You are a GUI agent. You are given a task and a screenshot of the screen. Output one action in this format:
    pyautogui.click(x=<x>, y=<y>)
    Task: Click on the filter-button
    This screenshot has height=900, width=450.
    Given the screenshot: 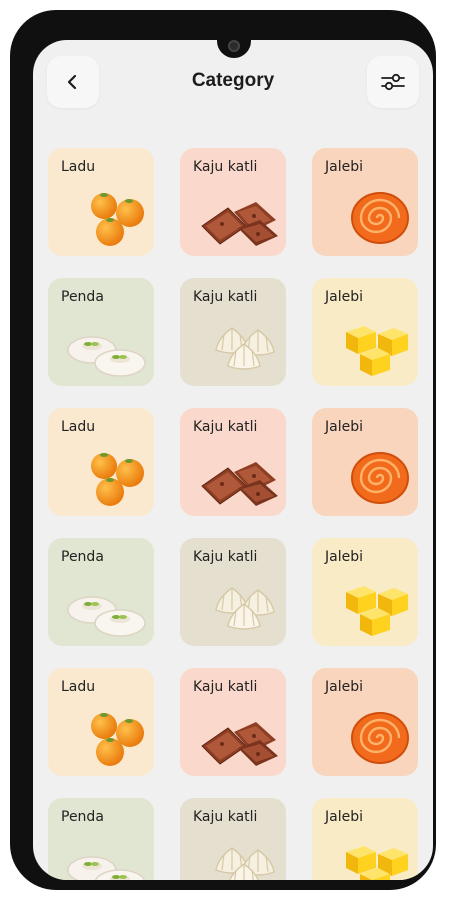 What is the action you would take?
    pyautogui.click(x=393, y=82)
    